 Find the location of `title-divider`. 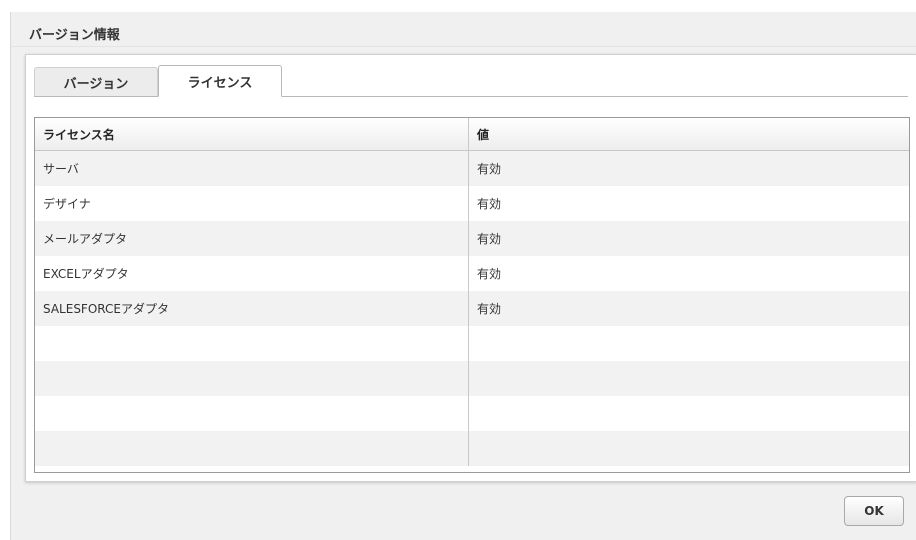

title-divider is located at coordinates (463, 46).